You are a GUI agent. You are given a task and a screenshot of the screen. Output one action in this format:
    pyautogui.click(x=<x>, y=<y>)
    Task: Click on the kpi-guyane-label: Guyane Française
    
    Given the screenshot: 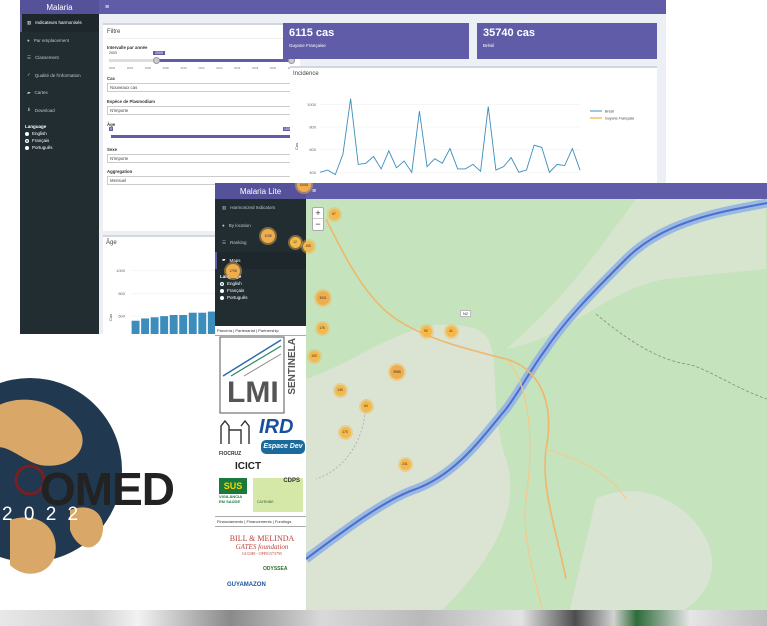 What is the action you would take?
    pyautogui.click(x=307, y=45)
    